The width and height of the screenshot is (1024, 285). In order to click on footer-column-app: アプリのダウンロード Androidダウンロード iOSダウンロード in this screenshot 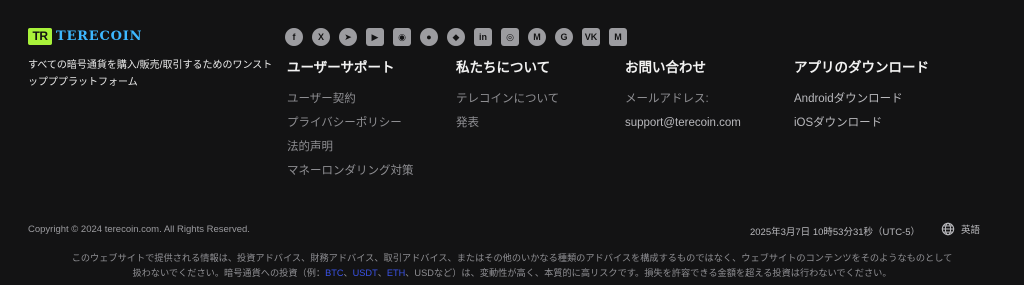, I will do `click(861, 98)`.